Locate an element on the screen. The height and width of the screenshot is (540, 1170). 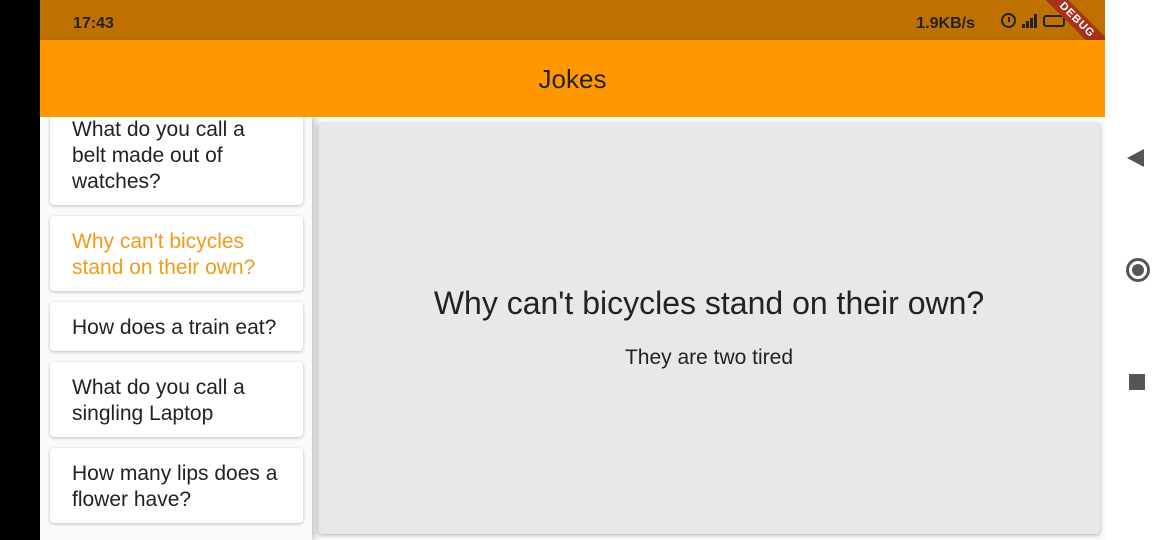
detail-answer: They are two tired is located at coordinates (709, 357).